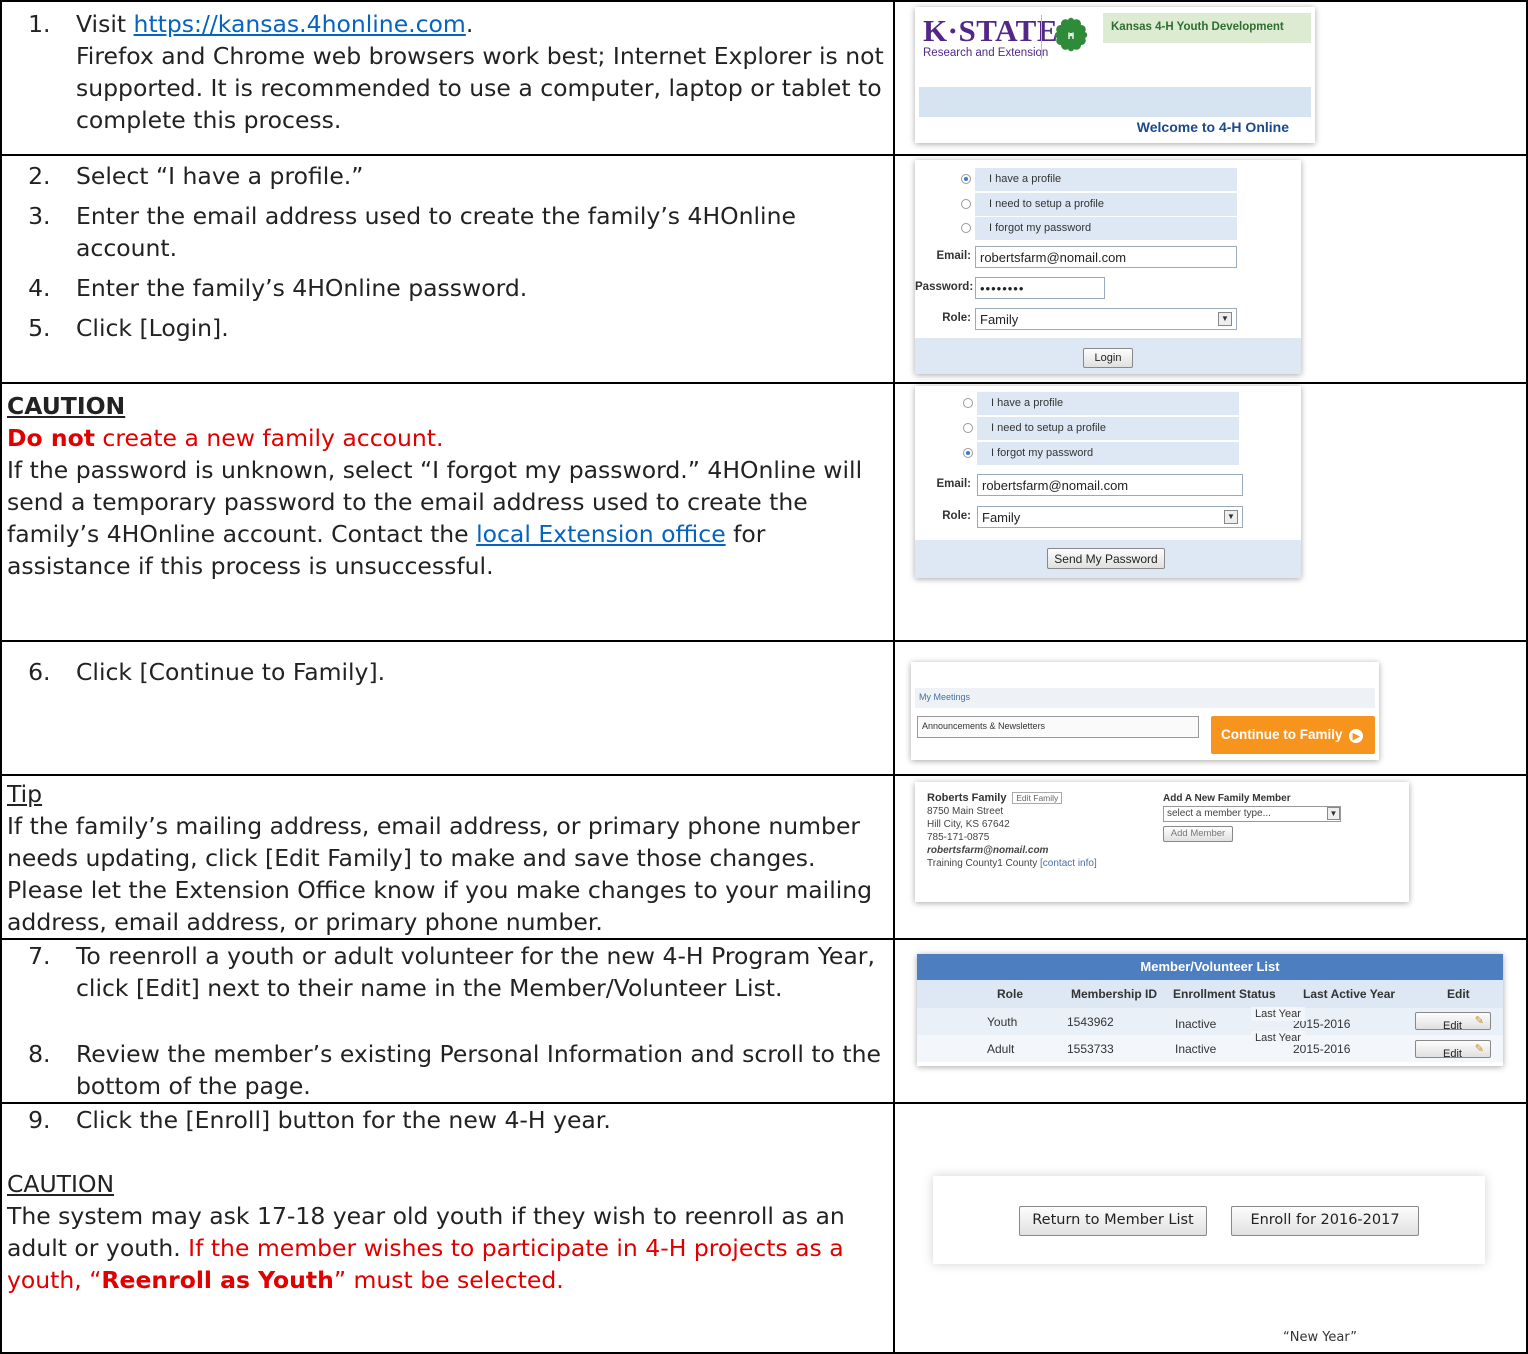 This screenshot has height=1354, width=1528. I want to click on login-button: Login, so click(1108, 358).